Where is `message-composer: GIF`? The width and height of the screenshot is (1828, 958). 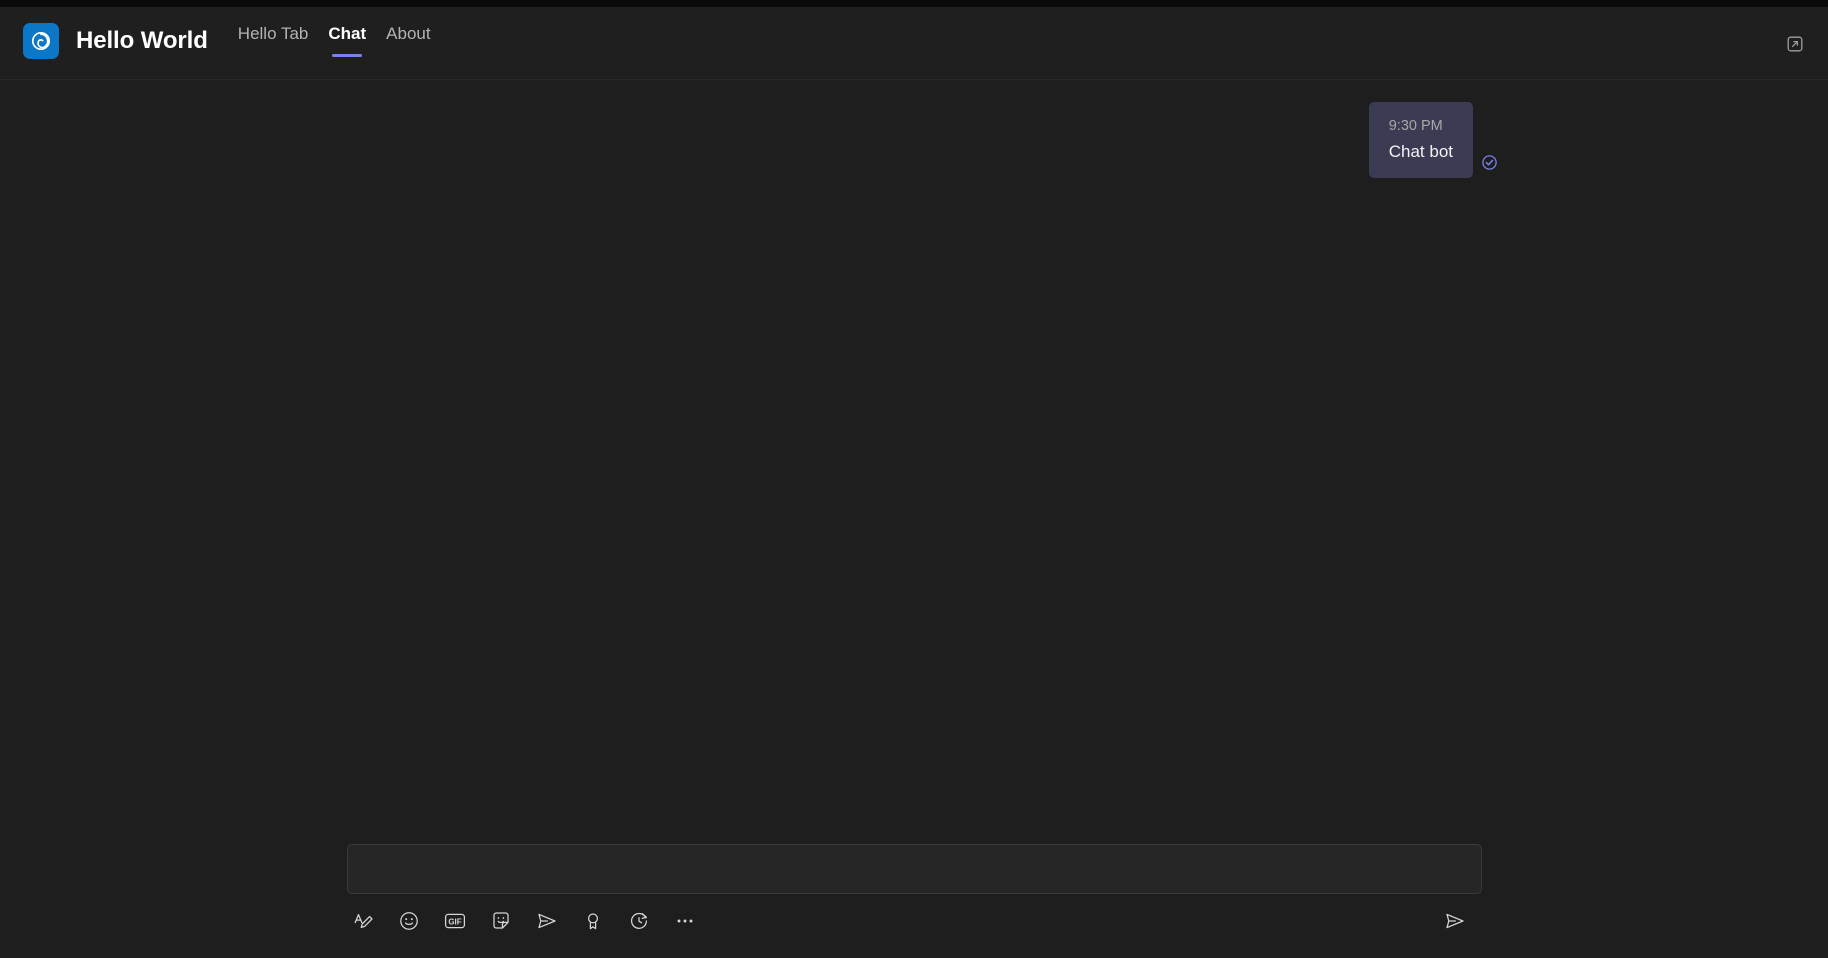 message-composer: GIF is located at coordinates (914, 901).